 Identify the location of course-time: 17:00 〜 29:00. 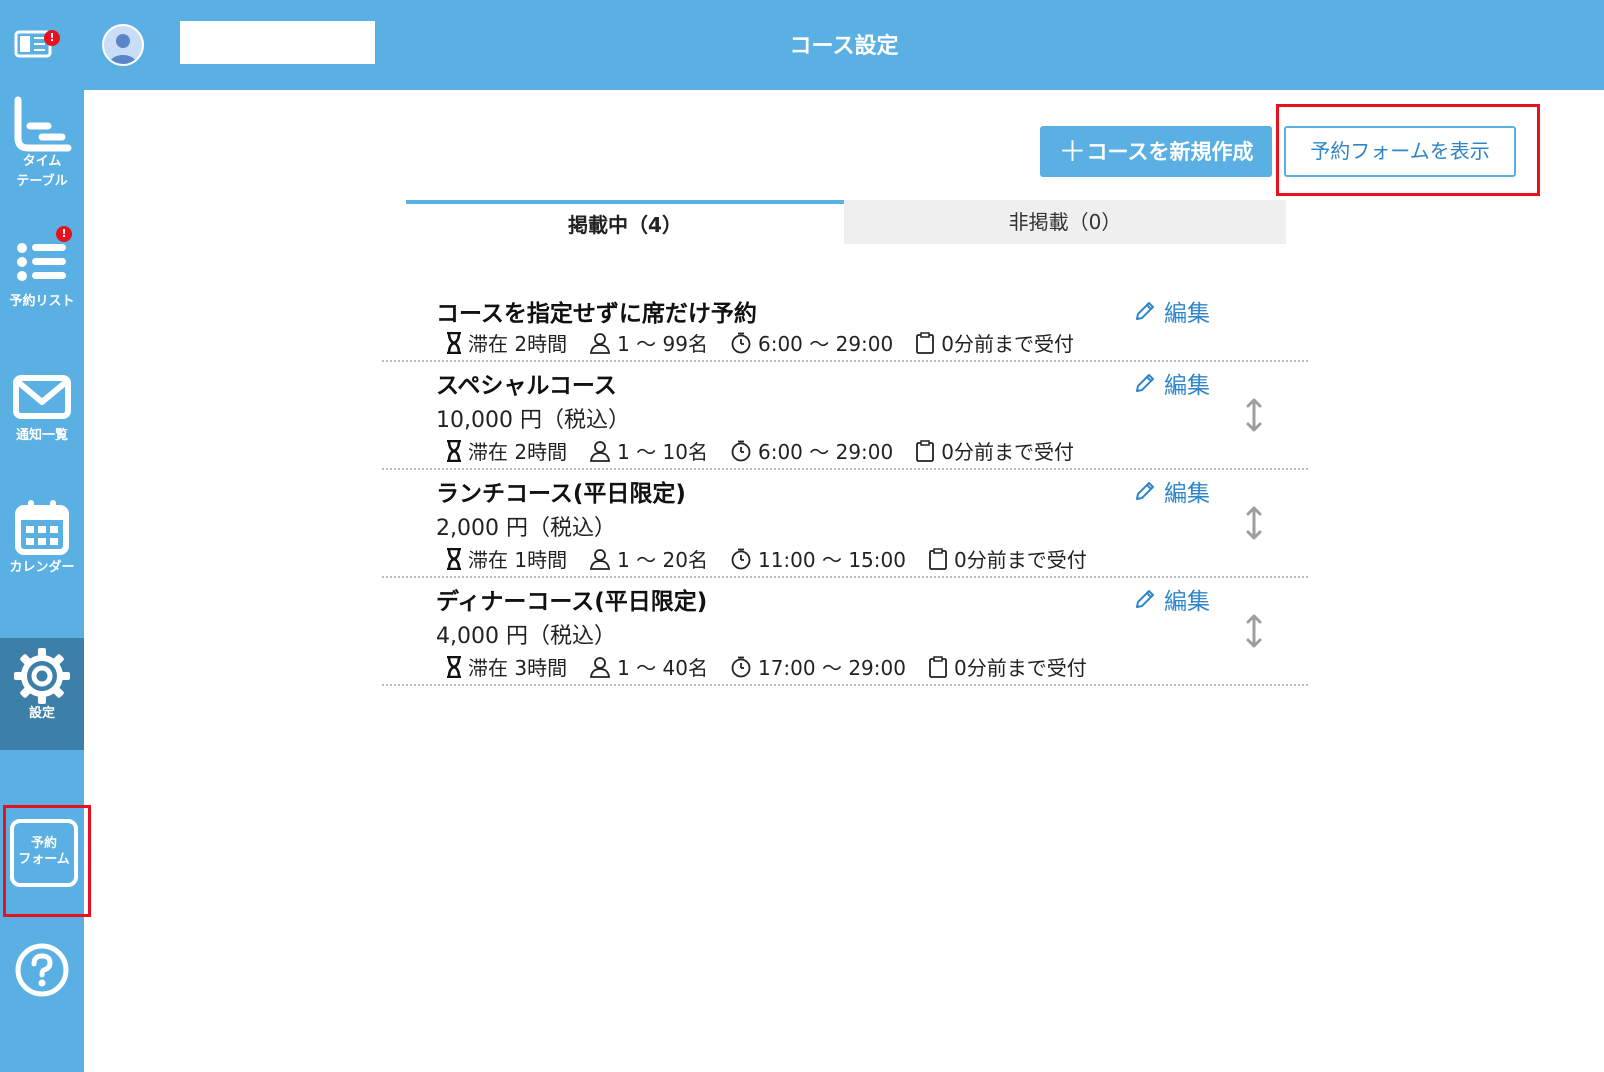
(831, 668).